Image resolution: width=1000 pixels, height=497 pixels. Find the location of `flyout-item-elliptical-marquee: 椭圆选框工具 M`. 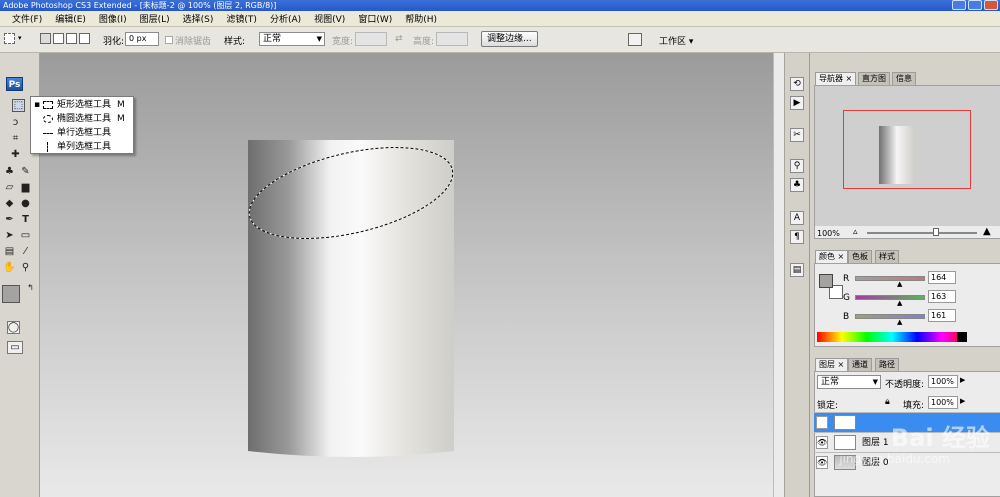

flyout-item-elliptical-marquee: 椭圆选框工具 M is located at coordinates (82, 119).